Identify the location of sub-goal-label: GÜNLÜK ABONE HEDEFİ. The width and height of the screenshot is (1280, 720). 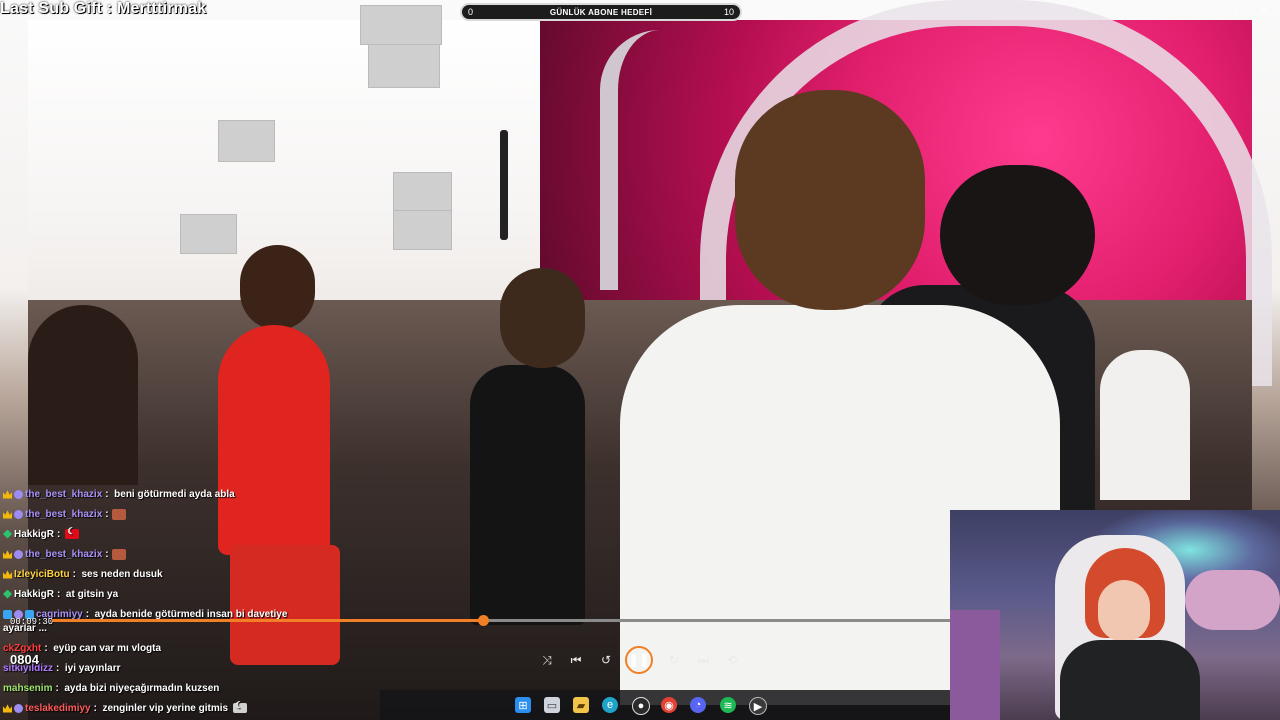
(601, 12).